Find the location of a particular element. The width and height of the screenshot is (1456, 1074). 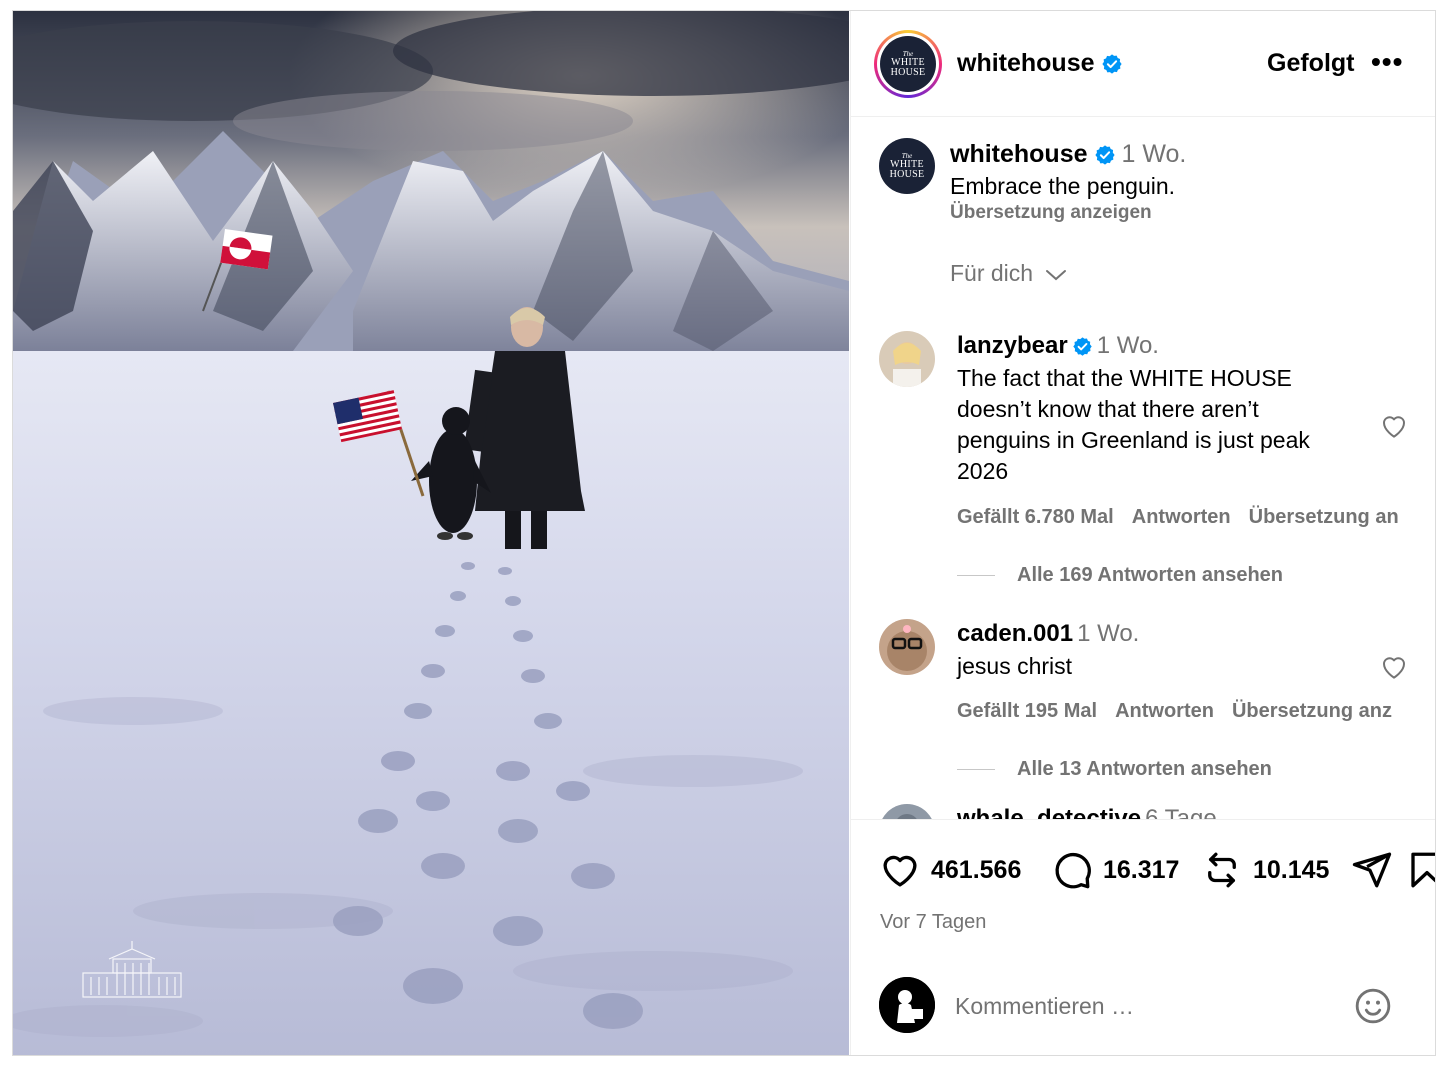

comment-input is located at coordinates (1145, 1006).